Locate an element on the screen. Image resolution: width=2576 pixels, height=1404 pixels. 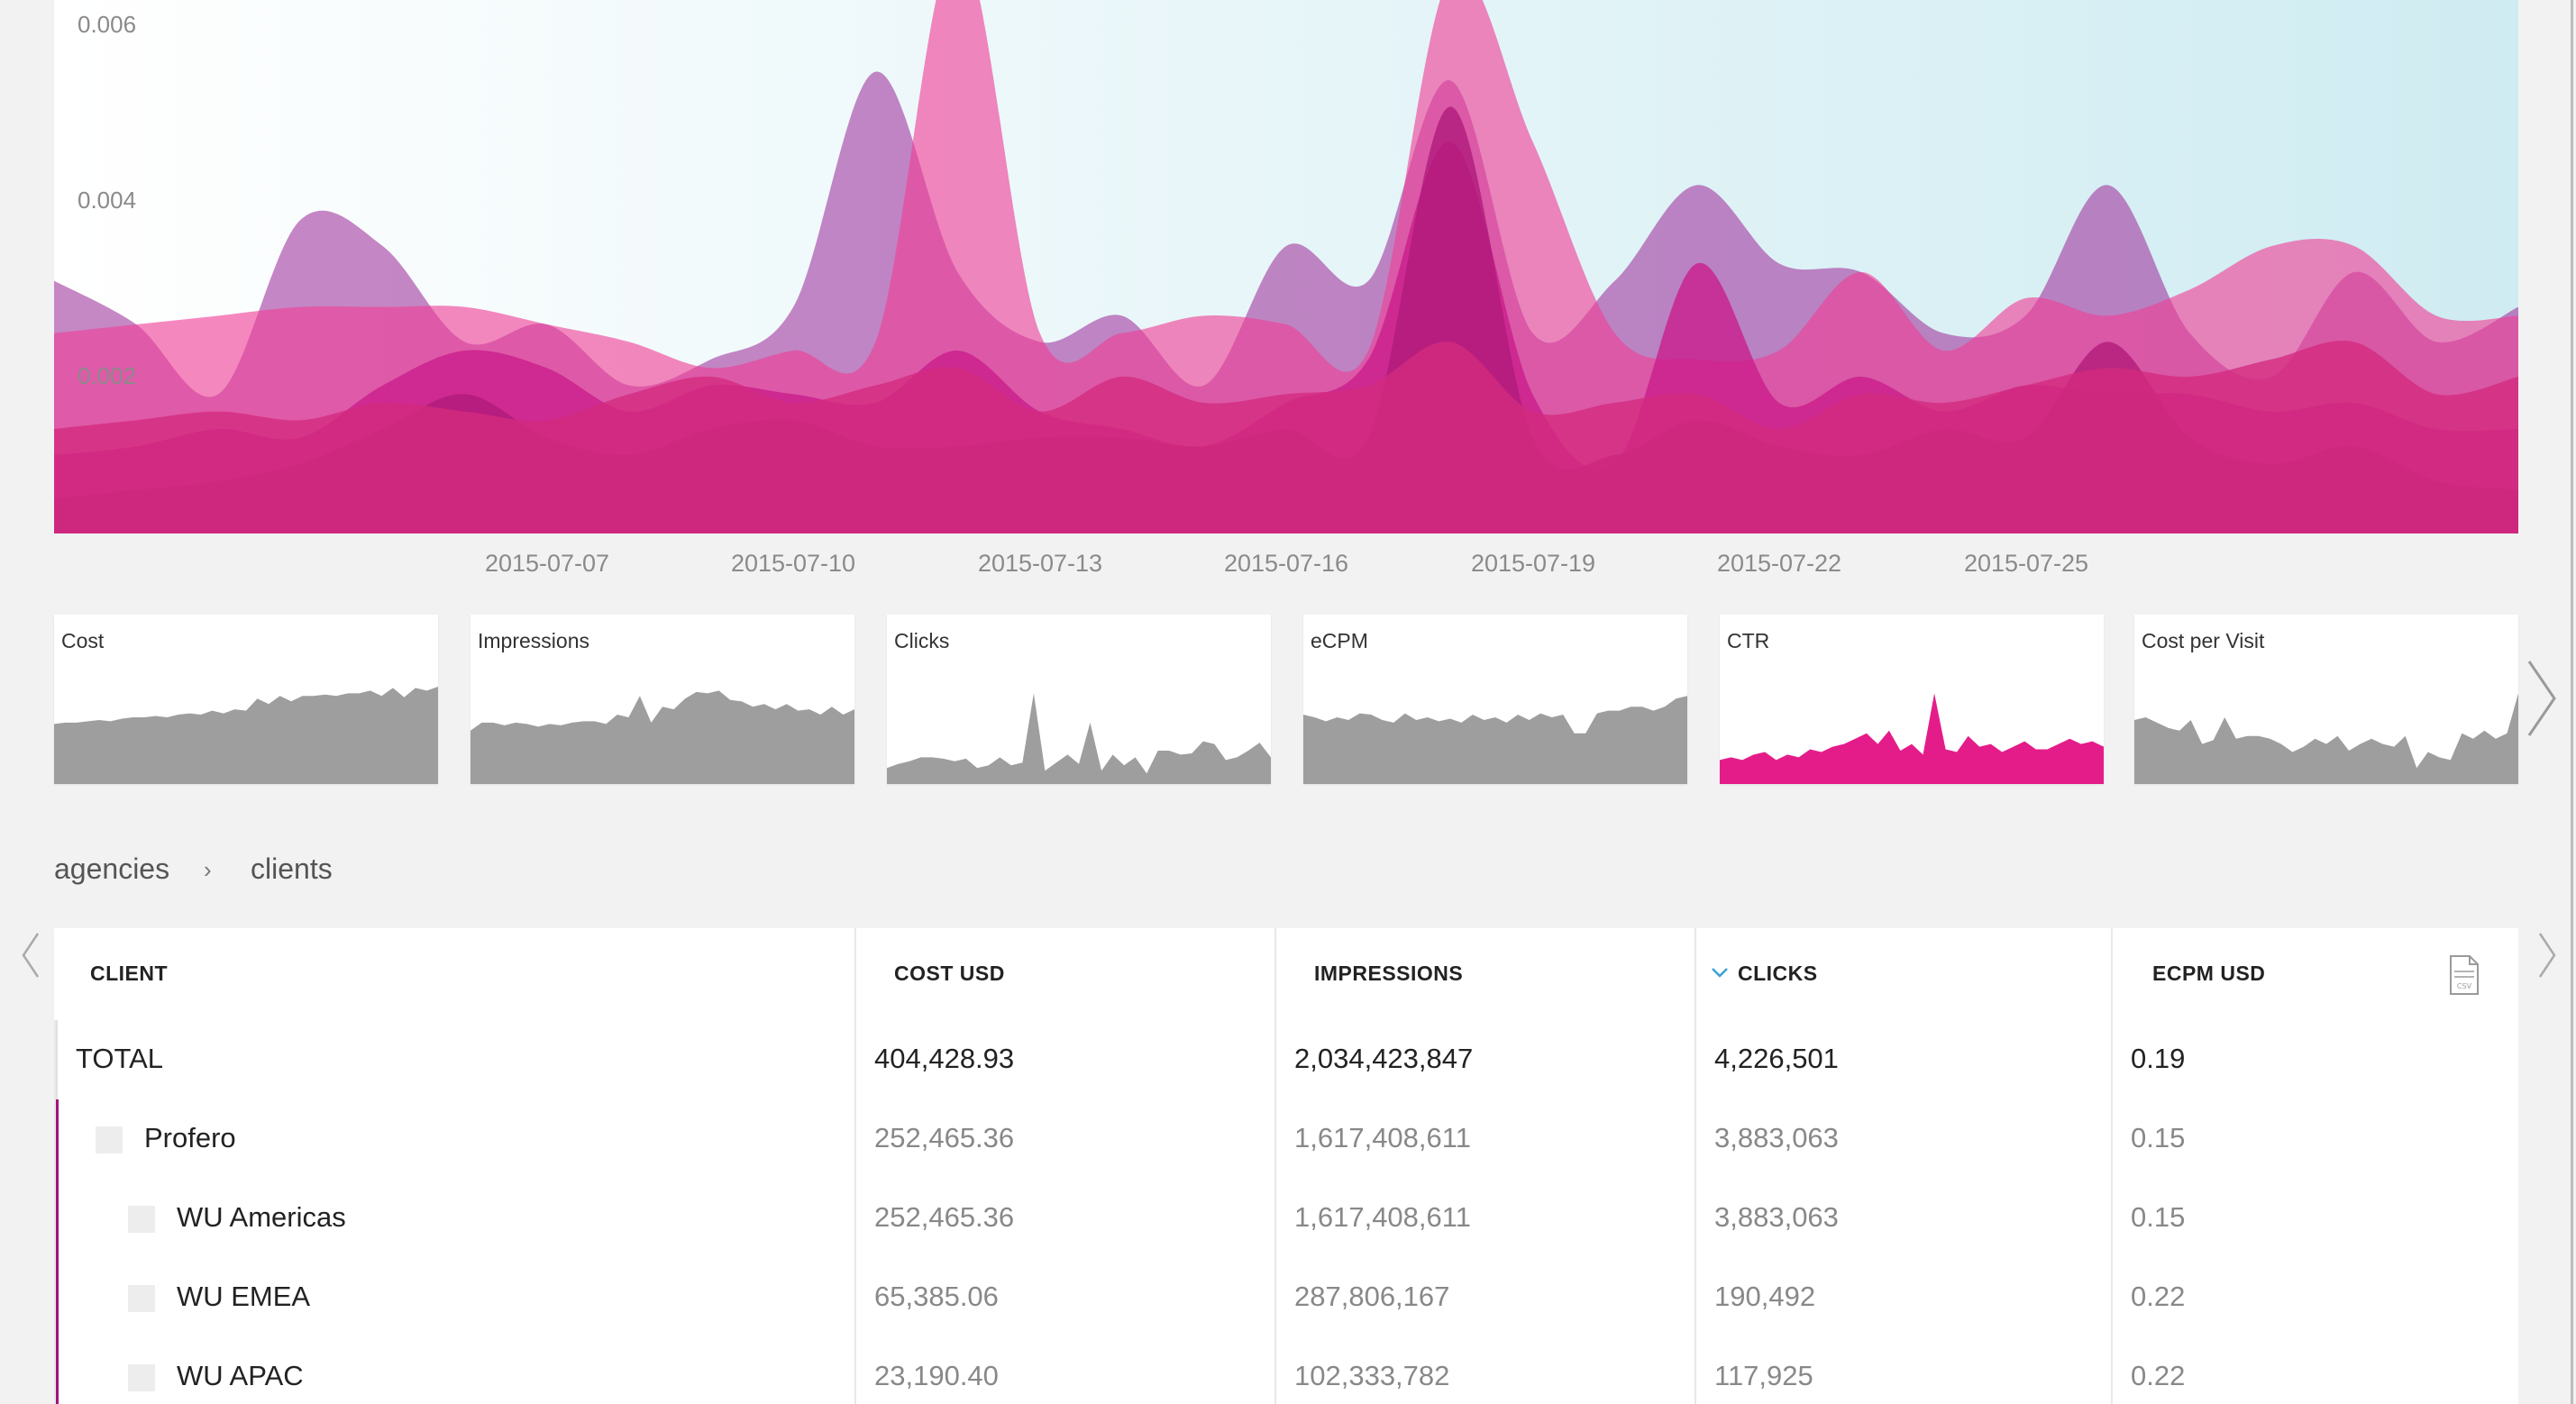
metric-card-ctr: CTR is located at coordinates (1912, 699).